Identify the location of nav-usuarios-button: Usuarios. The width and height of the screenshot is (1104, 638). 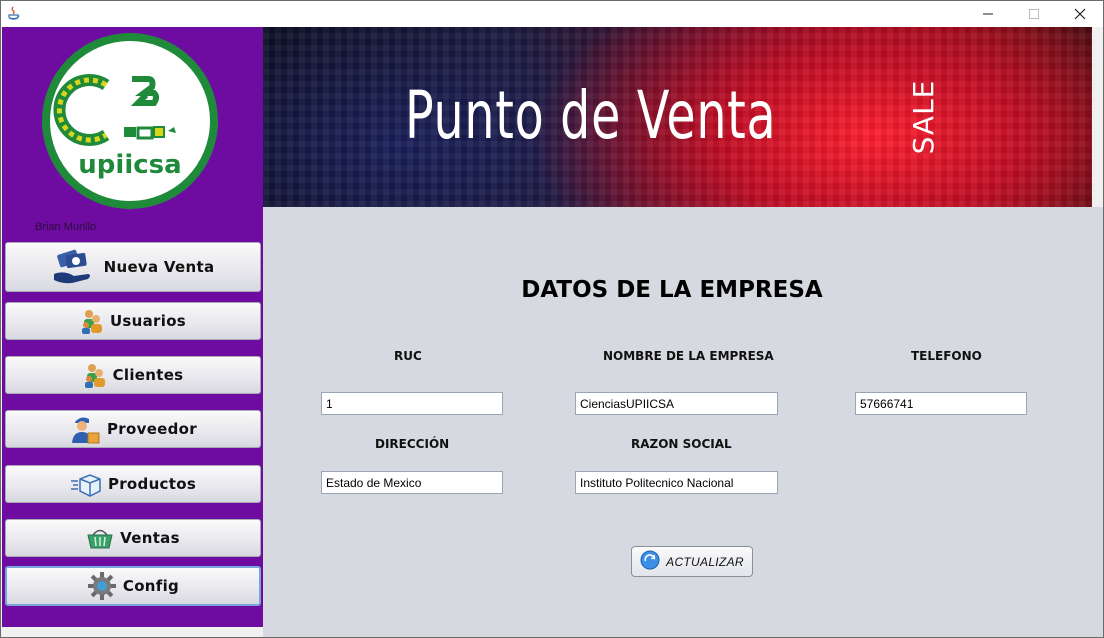
(133, 321).